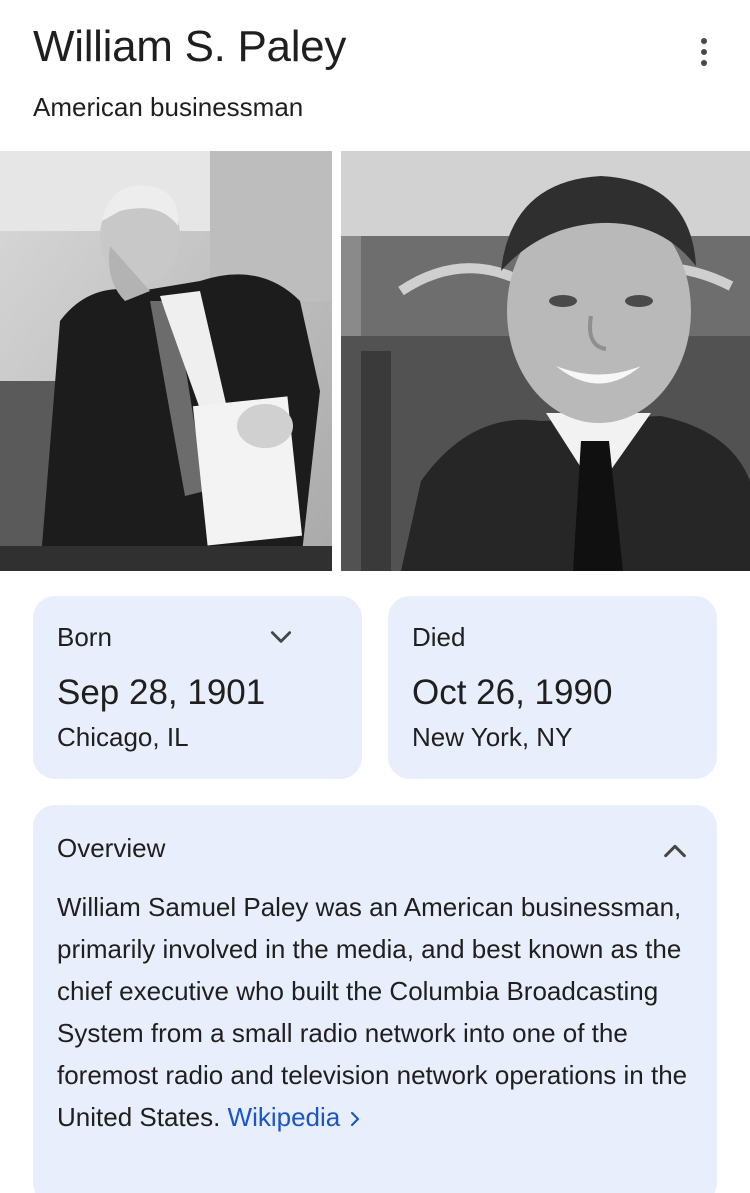 The image size is (750, 1193). What do you see at coordinates (84, 637) in the screenshot?
I see `born-label: Born` at bounding box center [84, 637].